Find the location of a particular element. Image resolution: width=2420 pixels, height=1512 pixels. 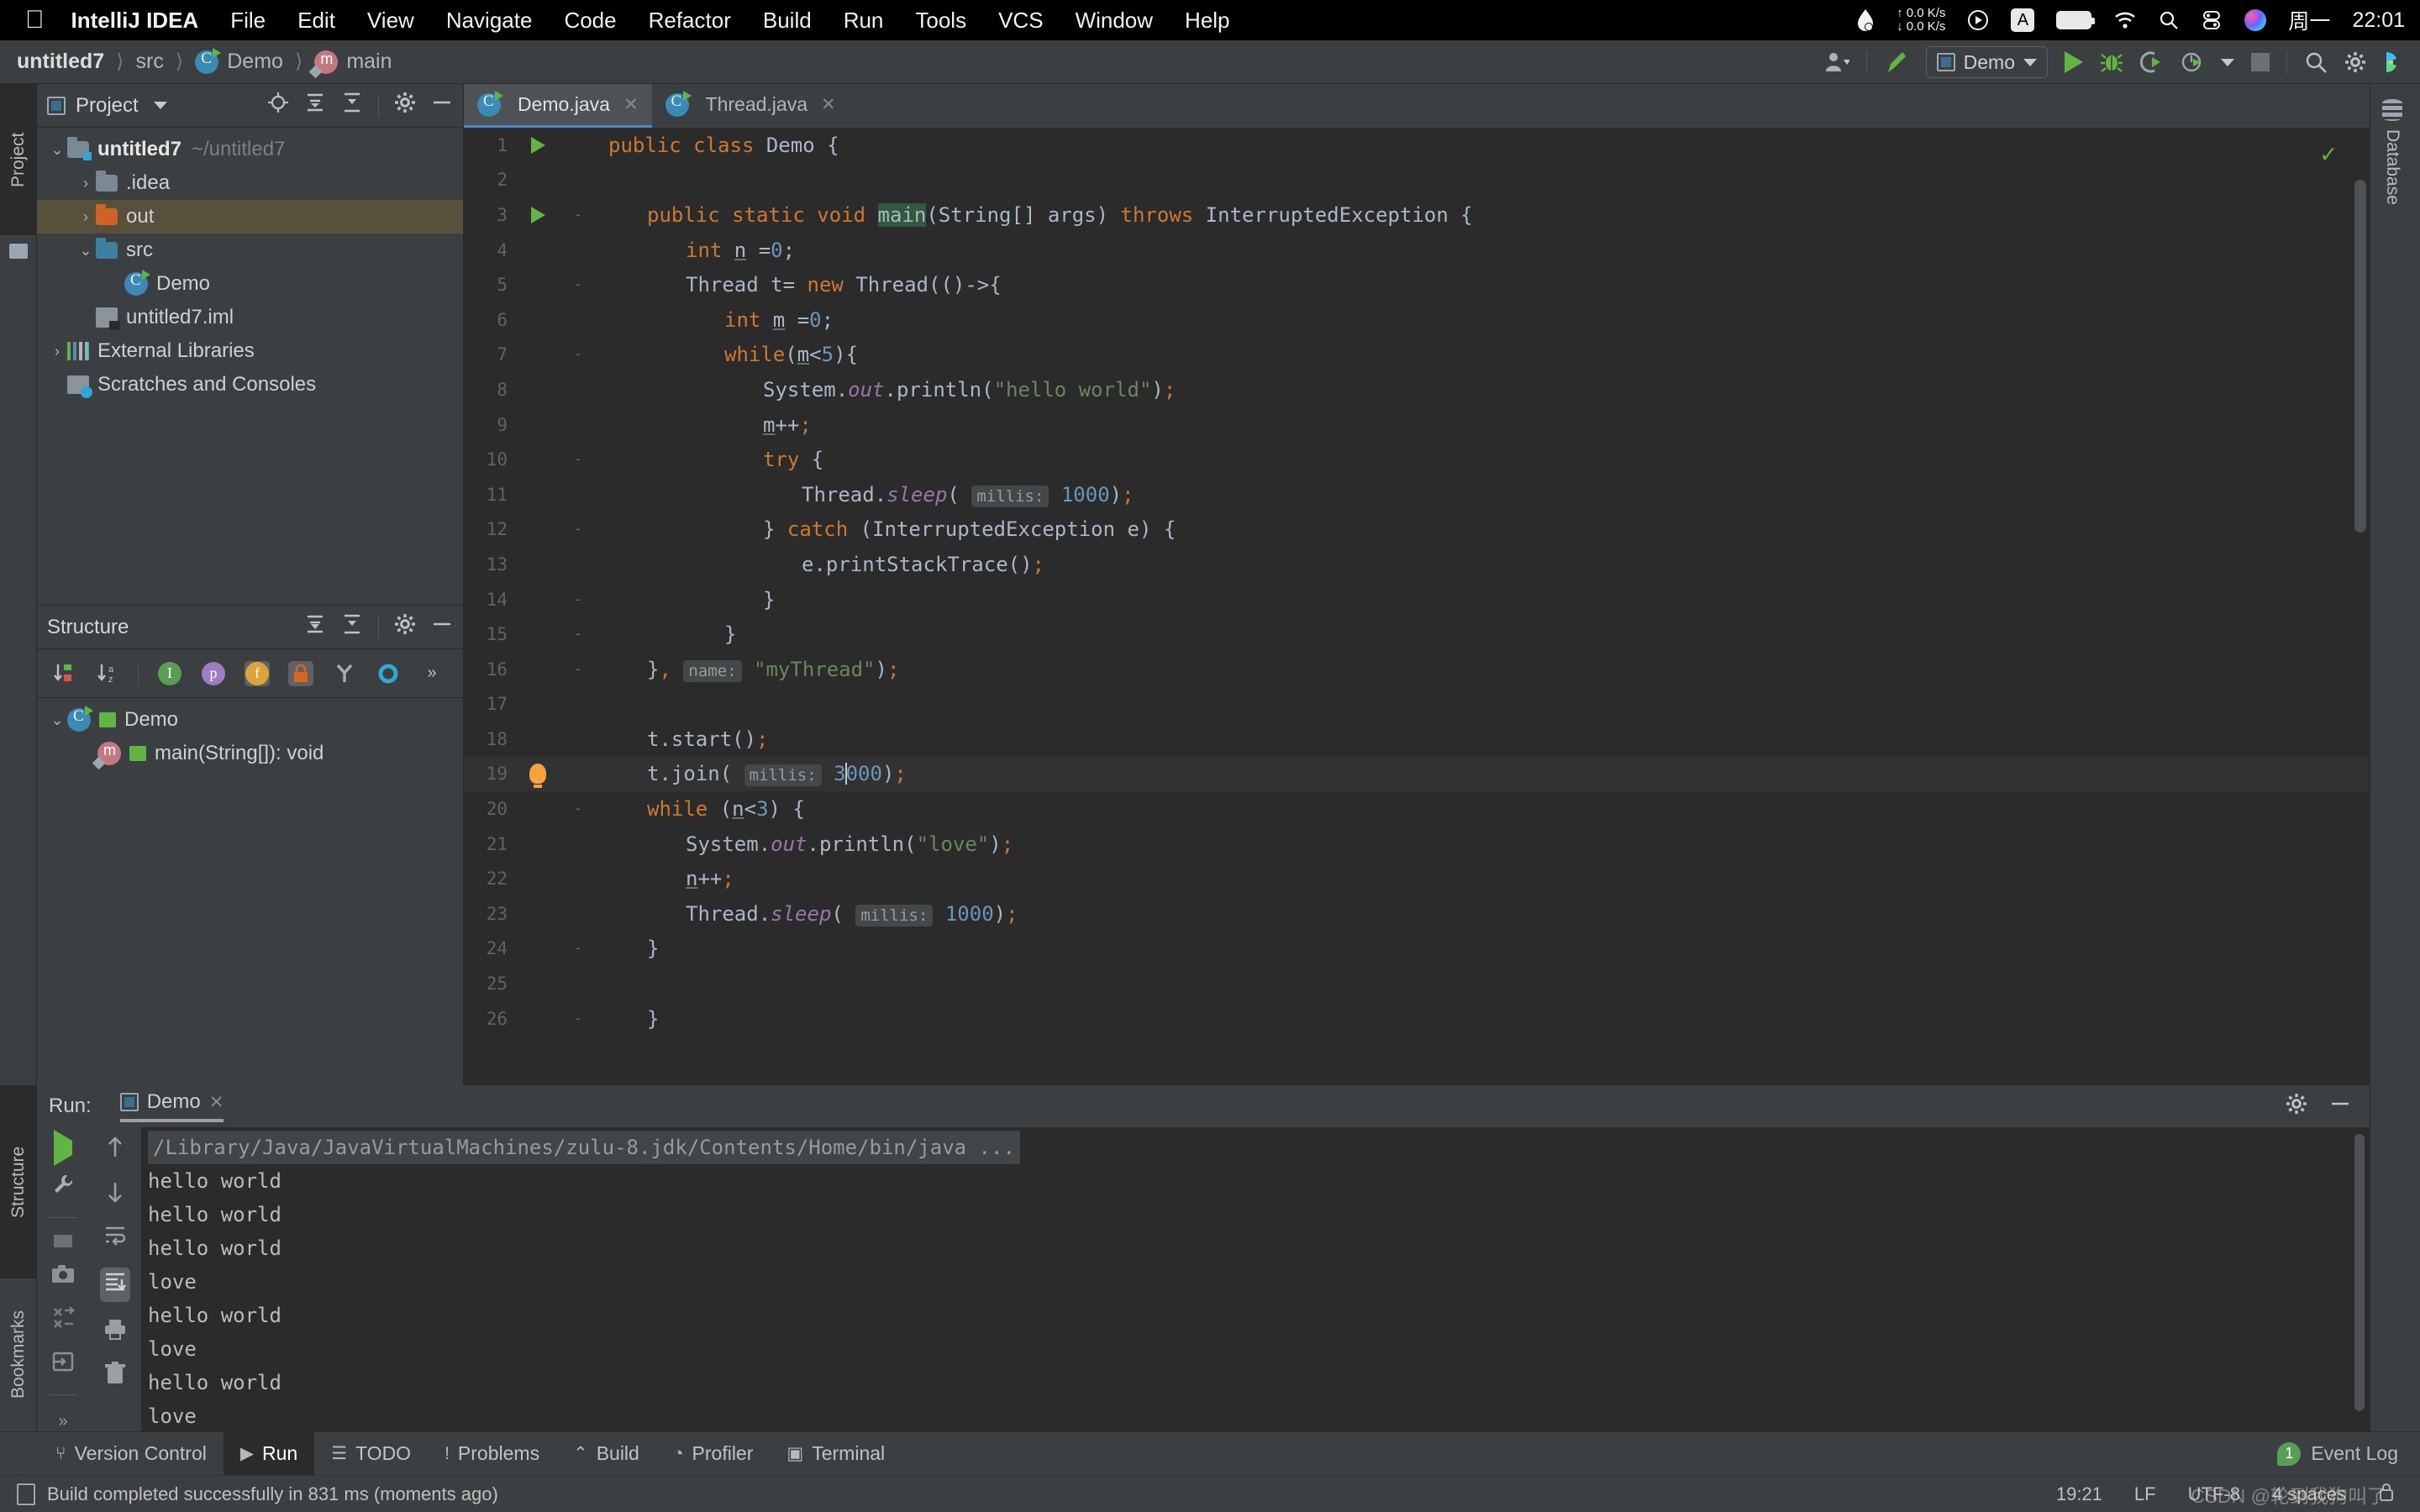

network-speed: ↑ 0.0 K/s ↓ 0.0 K/s is located at coordinates (1921, 20).